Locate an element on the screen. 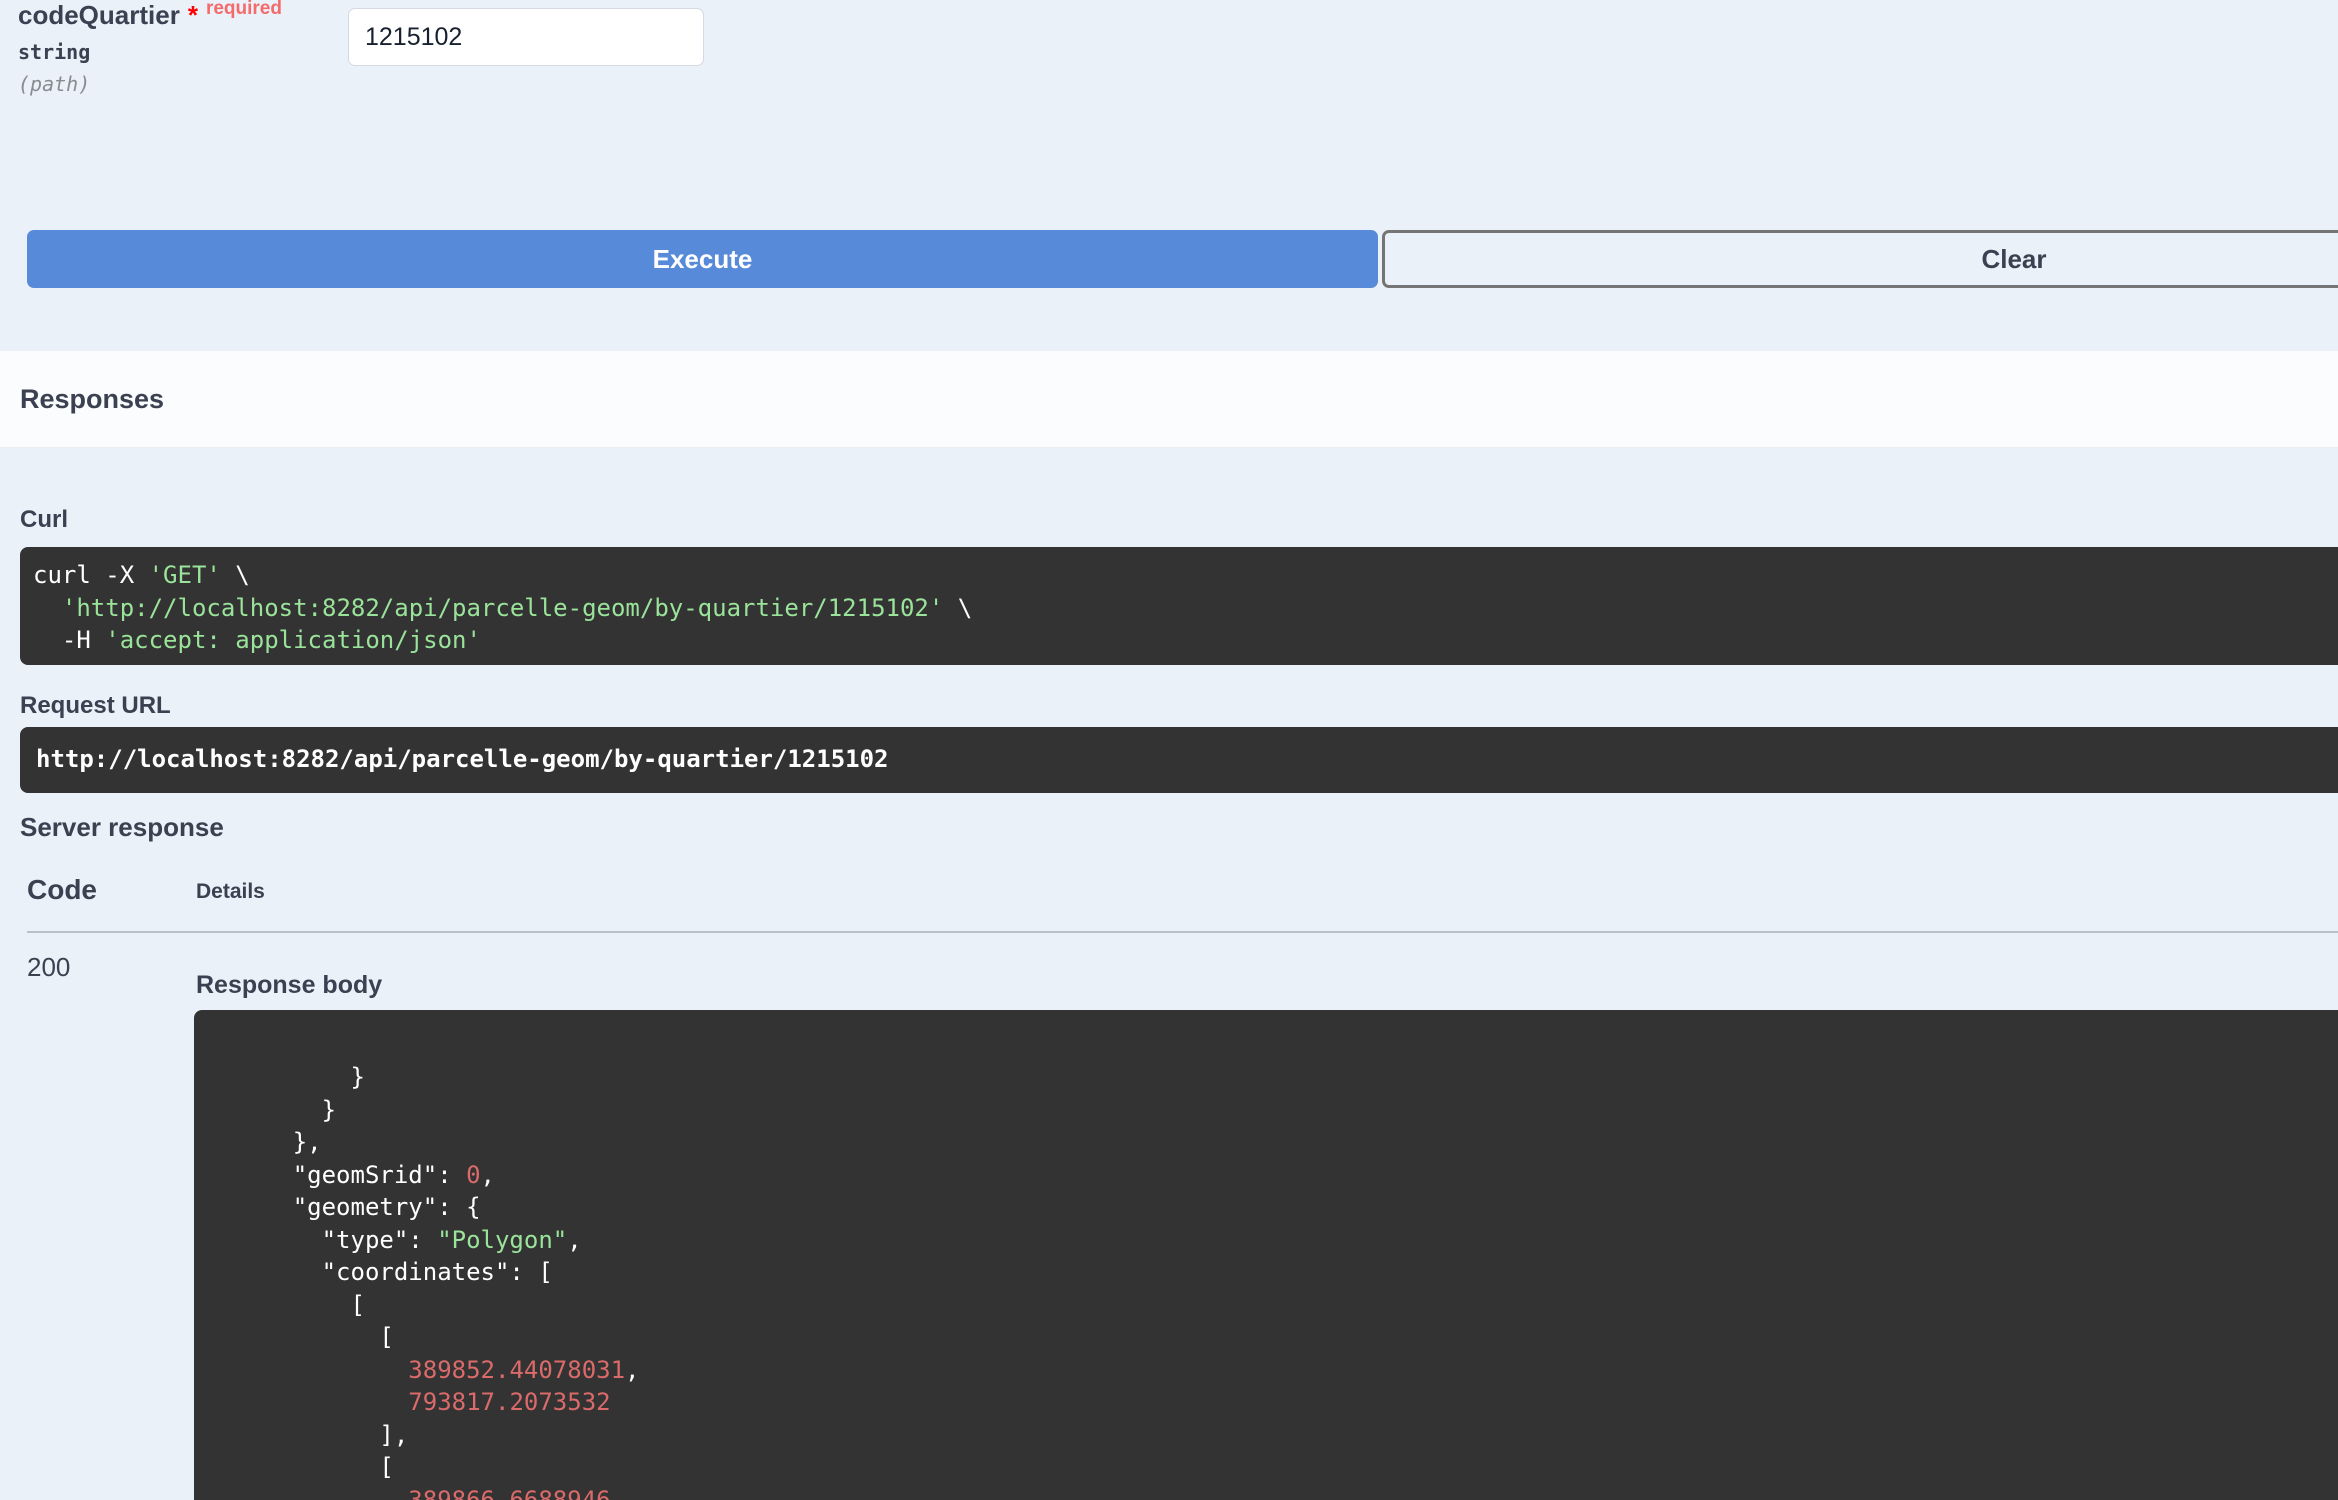  request-url-label: Request URL is located at coordinates (95, 705).